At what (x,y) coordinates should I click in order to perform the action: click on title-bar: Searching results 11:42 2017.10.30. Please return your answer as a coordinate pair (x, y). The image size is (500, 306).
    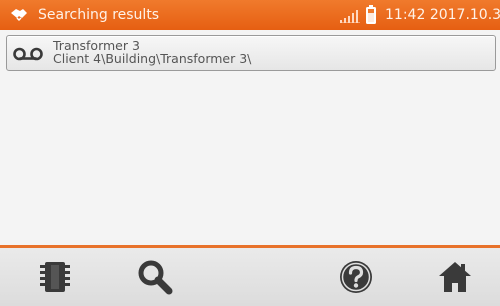
    Looking at the image, I should click on (250, 15).